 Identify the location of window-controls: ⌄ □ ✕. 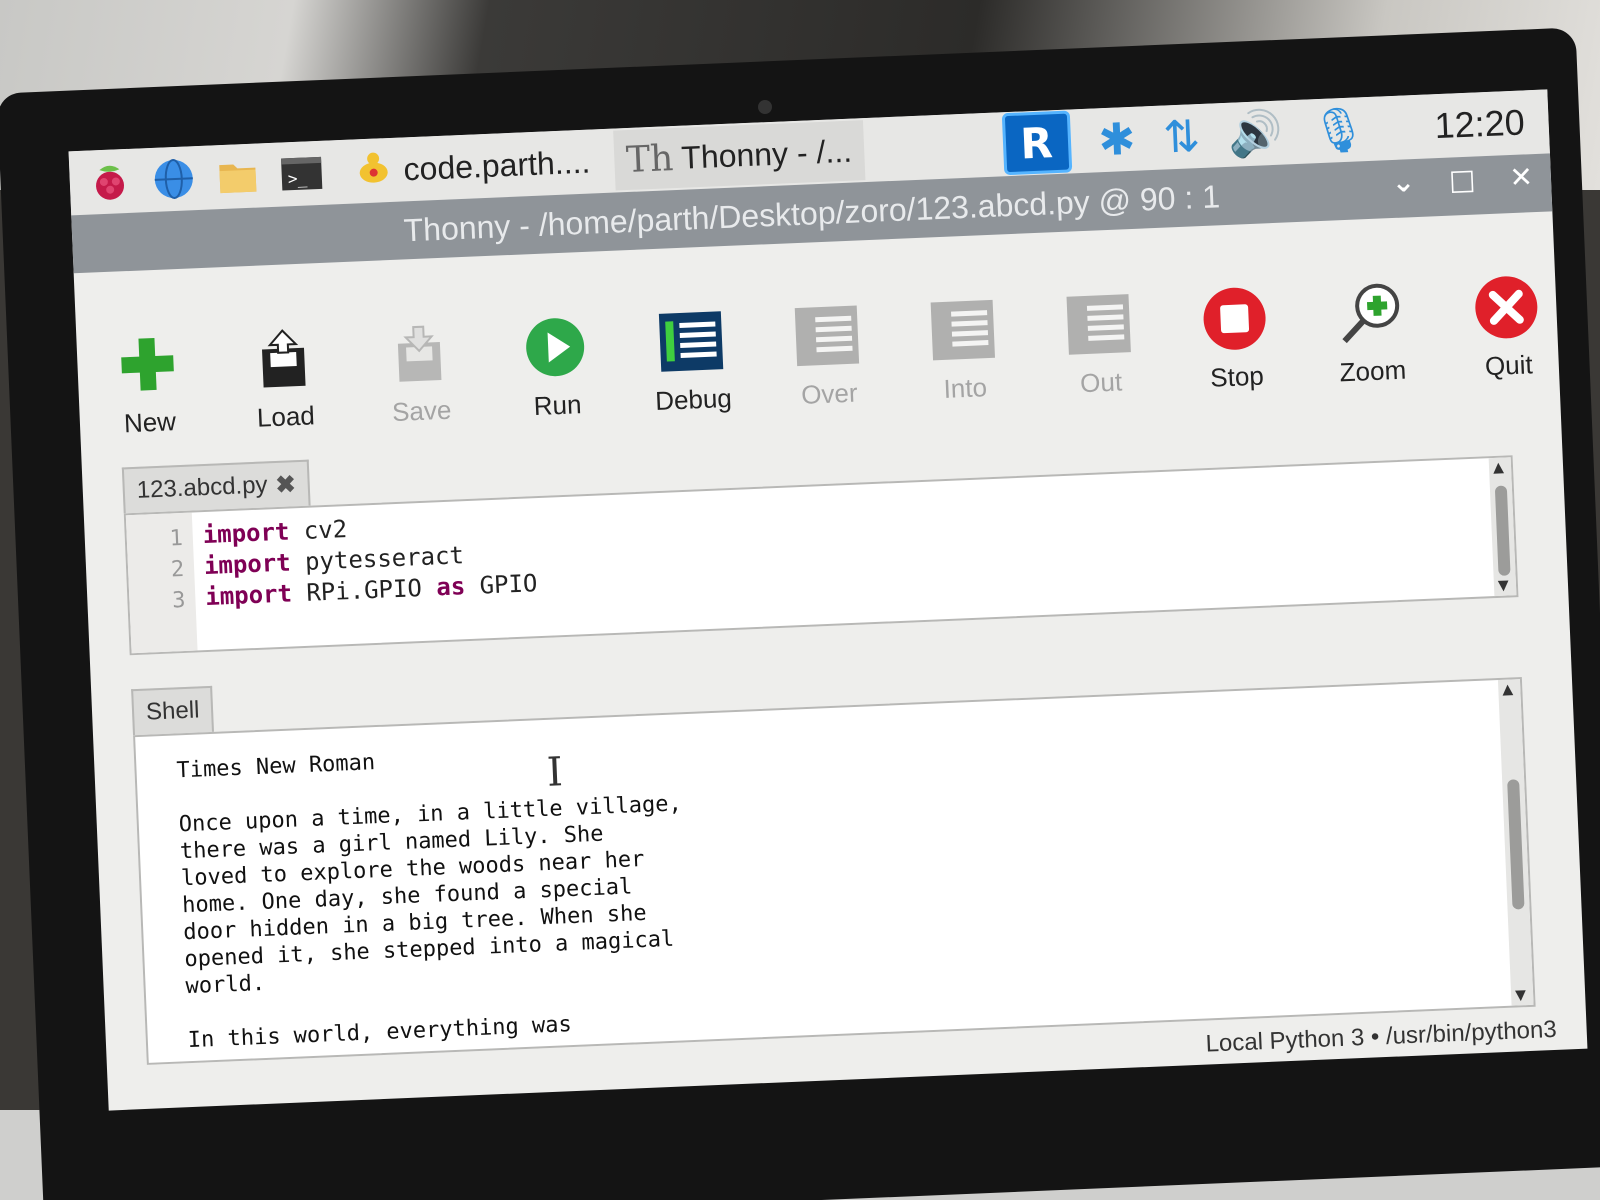
(1462, 179).